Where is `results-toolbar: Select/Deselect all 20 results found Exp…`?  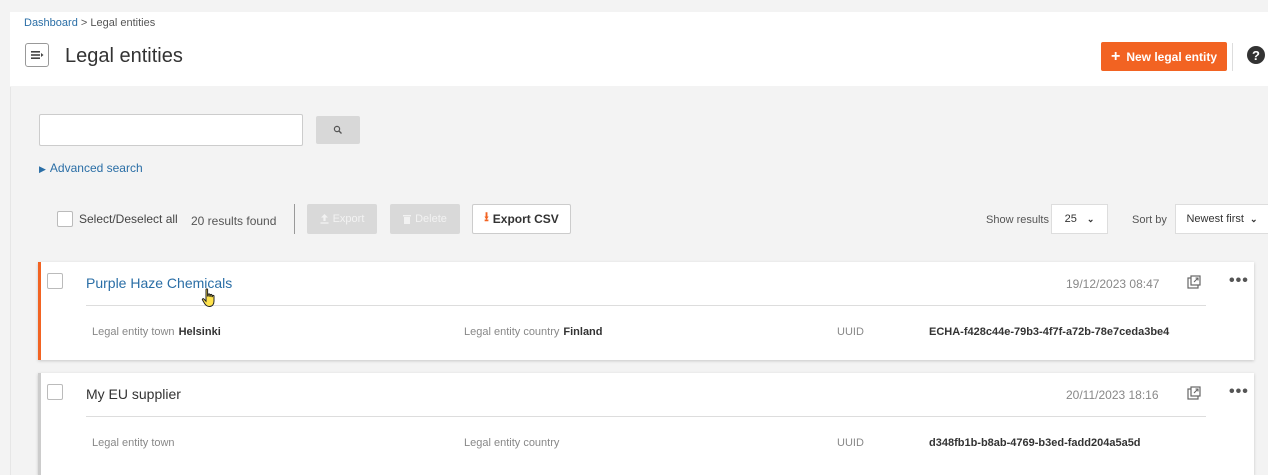 results-toolbar: Select/Deselect all 20 results found Exp… is located at coordinates (639, 220).